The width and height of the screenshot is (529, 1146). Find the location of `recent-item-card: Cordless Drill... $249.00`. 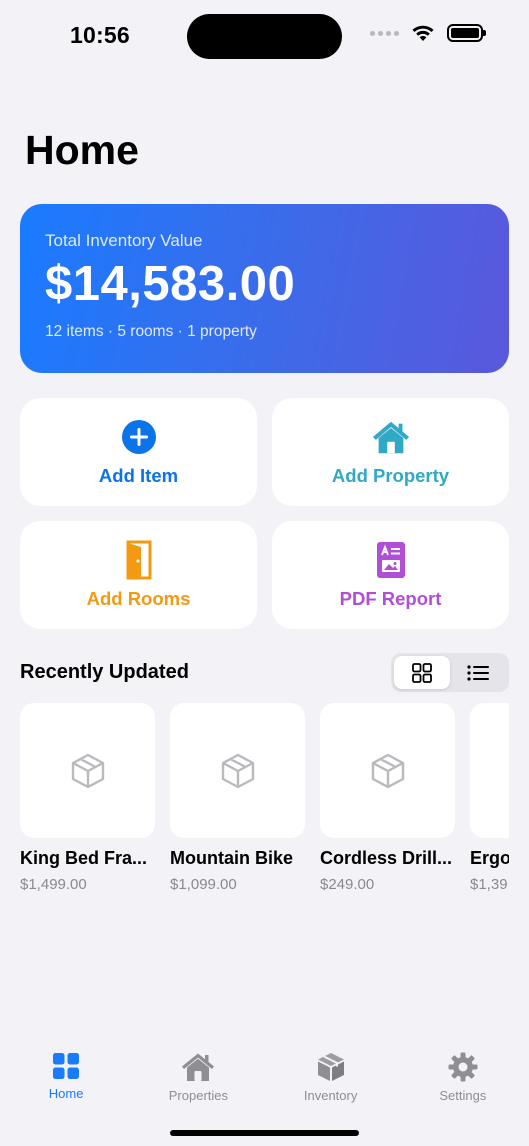

recent-item-card: Cordless Drill... $249.00 is located at coordinates (387, 798).